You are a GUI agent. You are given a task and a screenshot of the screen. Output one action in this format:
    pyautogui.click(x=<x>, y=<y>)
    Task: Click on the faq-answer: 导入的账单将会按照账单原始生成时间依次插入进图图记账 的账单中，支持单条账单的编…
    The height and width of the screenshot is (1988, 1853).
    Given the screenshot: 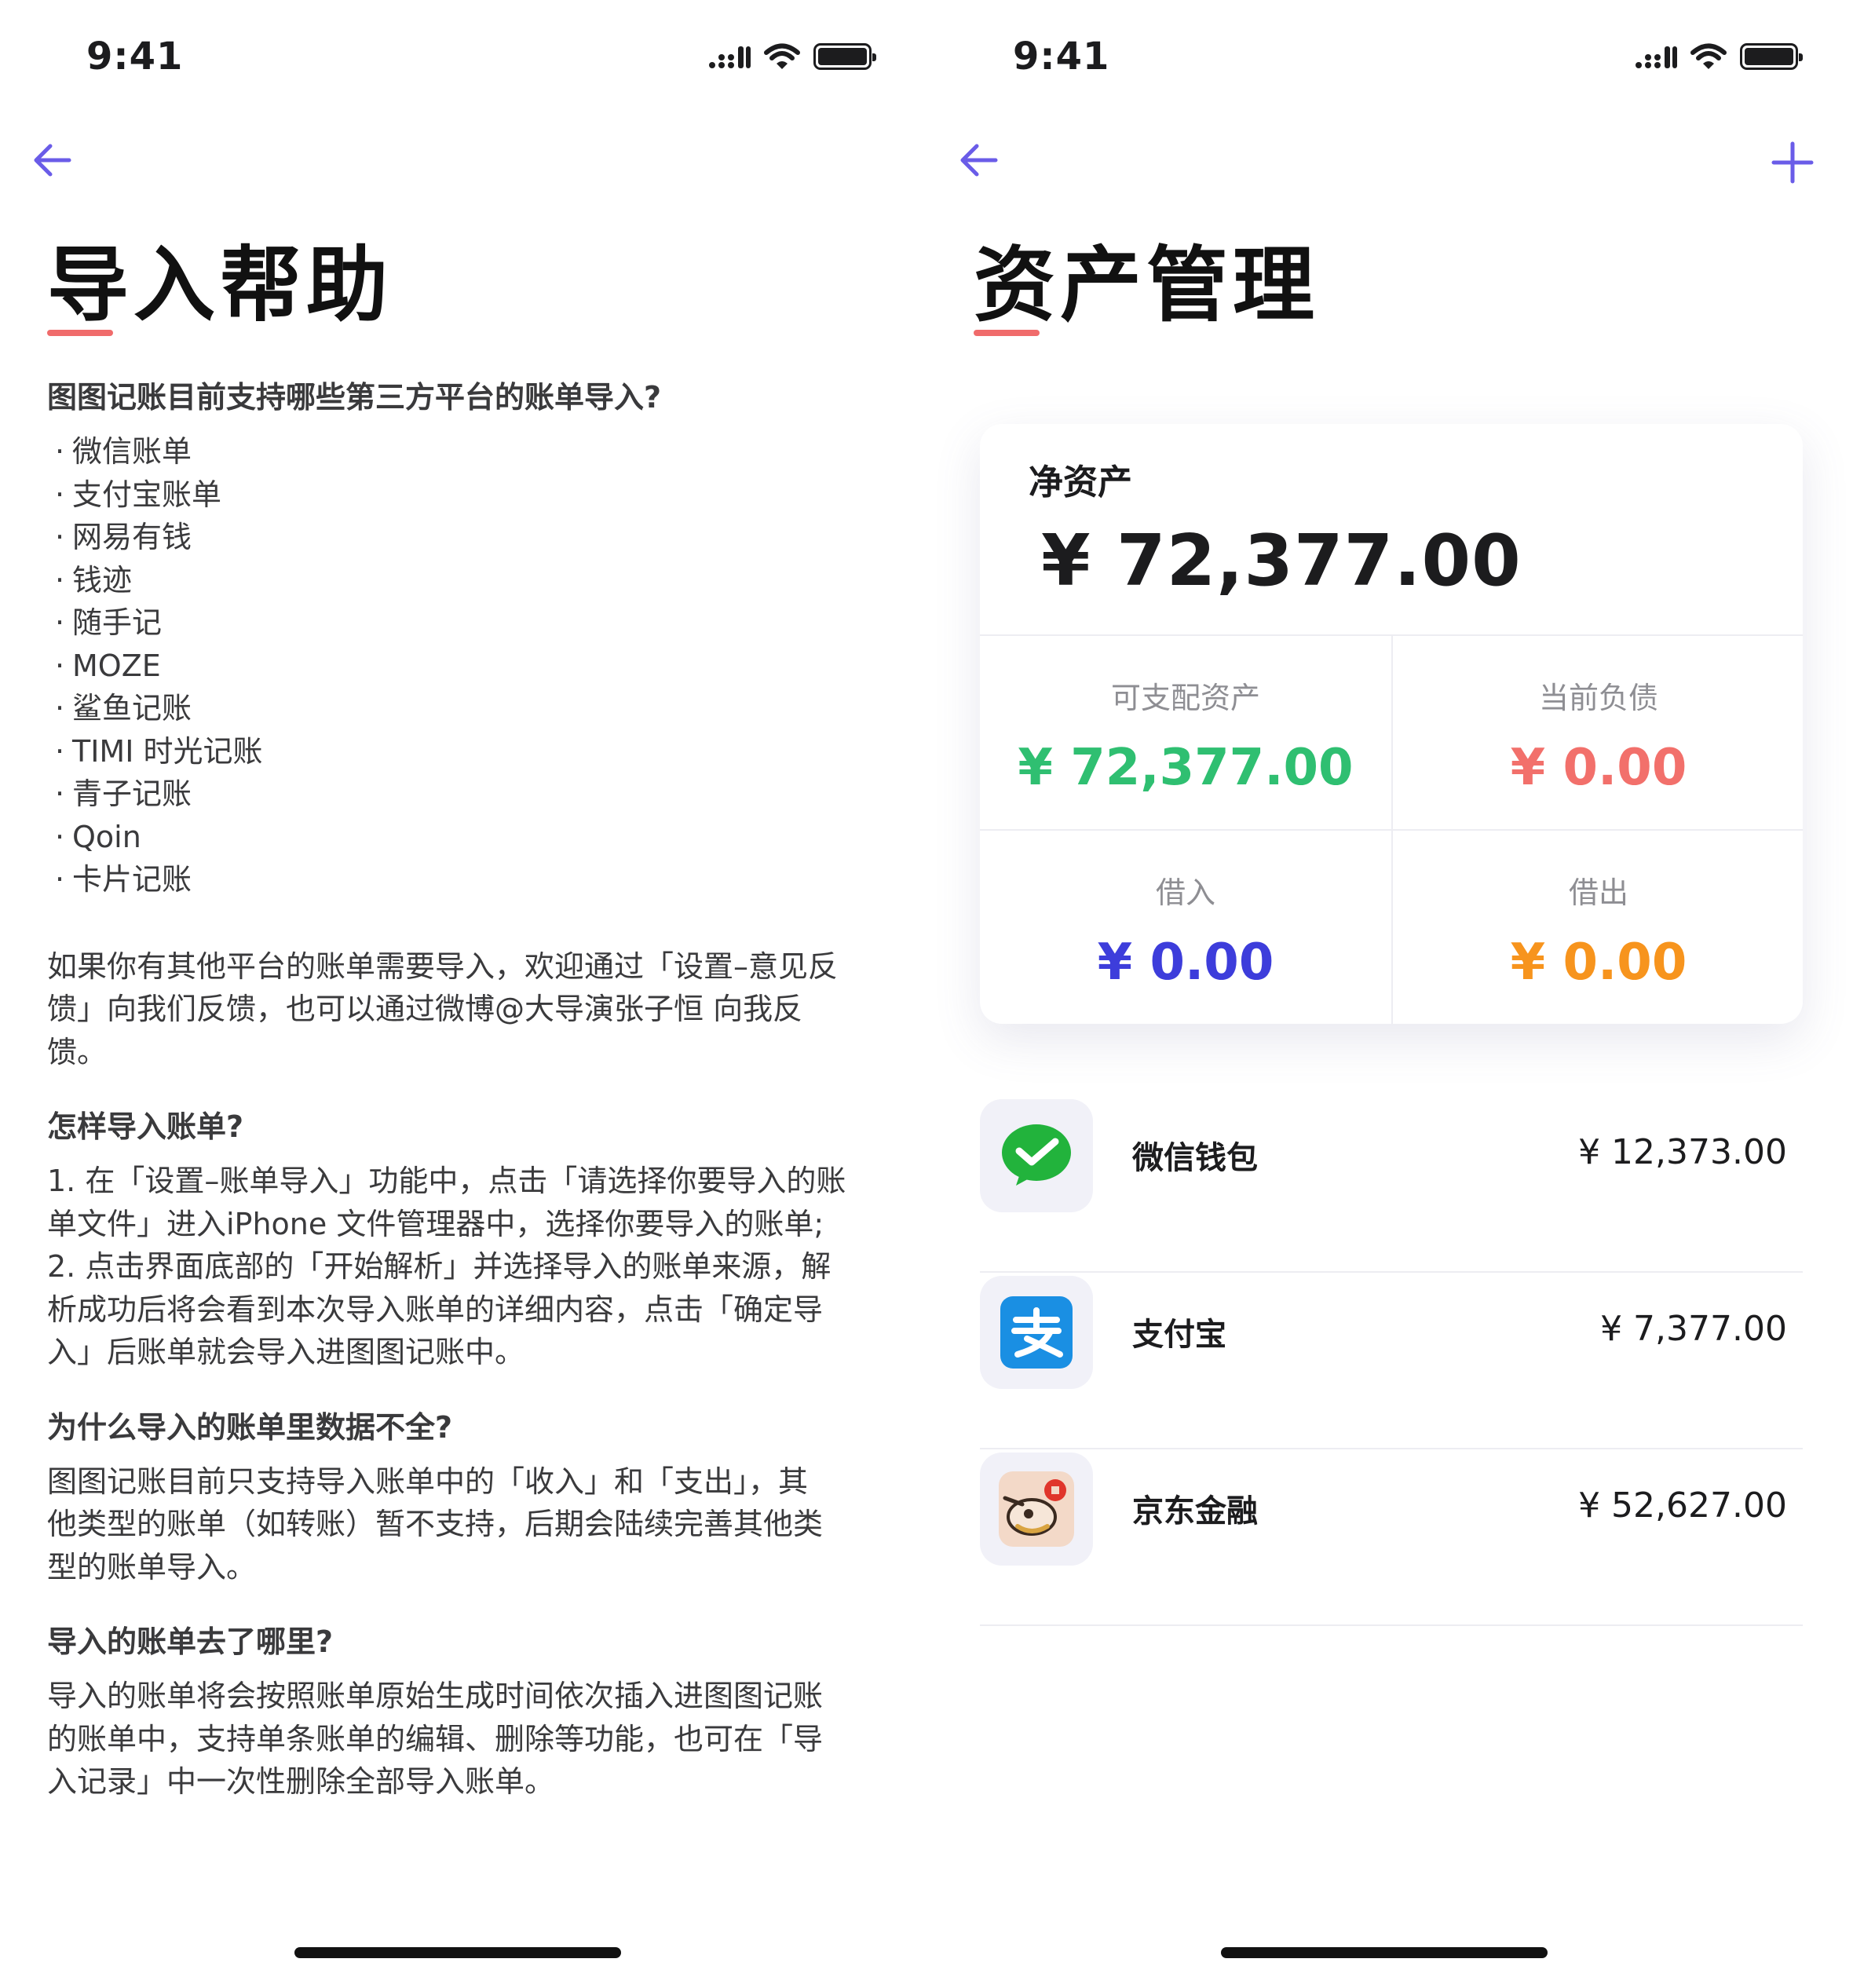 What is the action you would take?
    pyautogui.click(x=435, y=1739)
    